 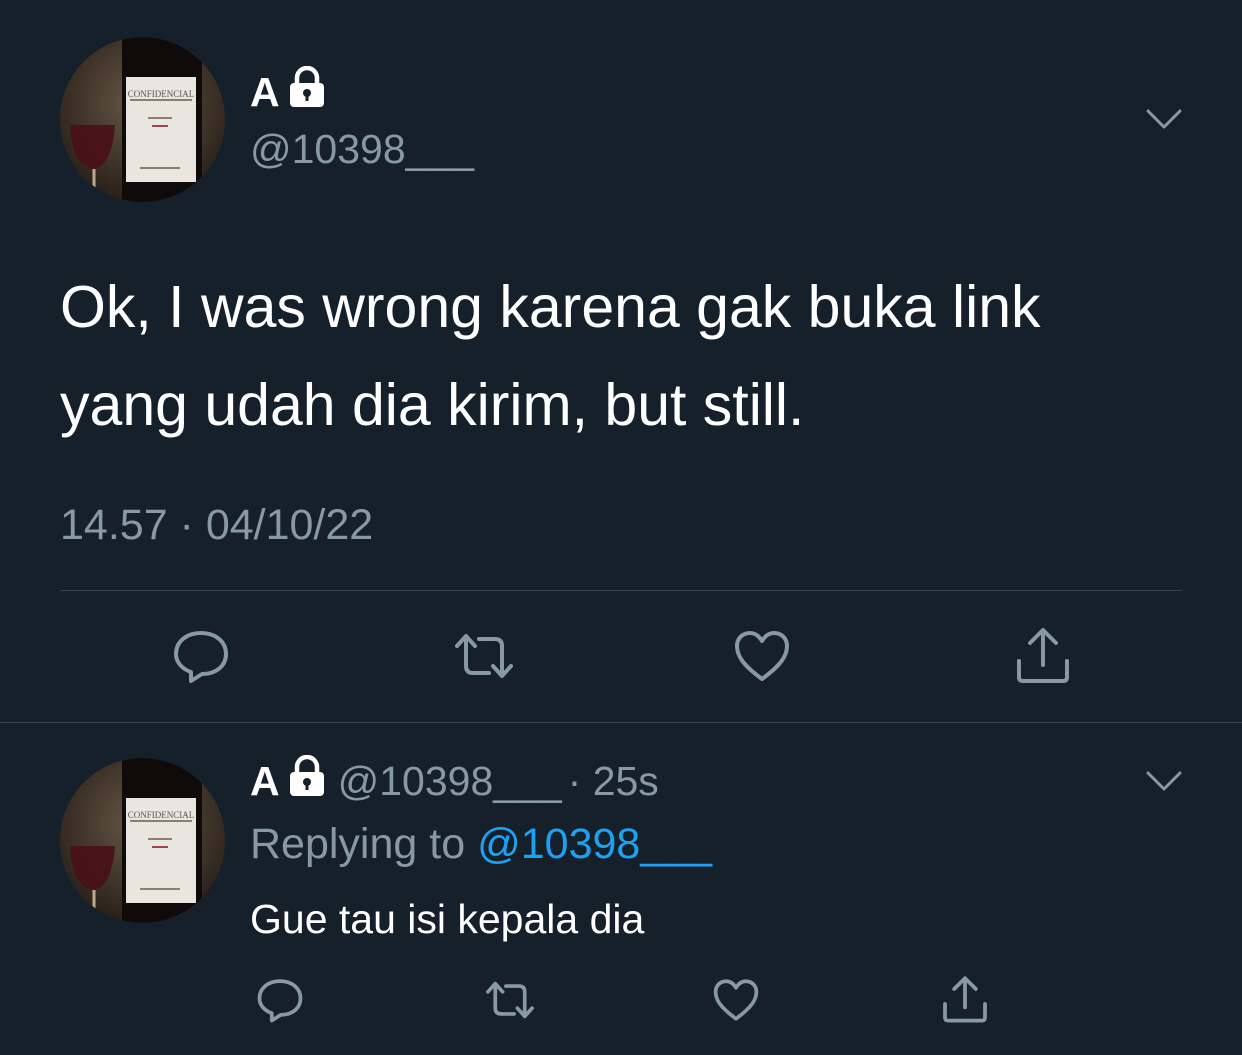 What do you see at coordinates (358, 844) in the screenshot?
I see `replying-to-label: Replying to` at bounding box center [358, 844].